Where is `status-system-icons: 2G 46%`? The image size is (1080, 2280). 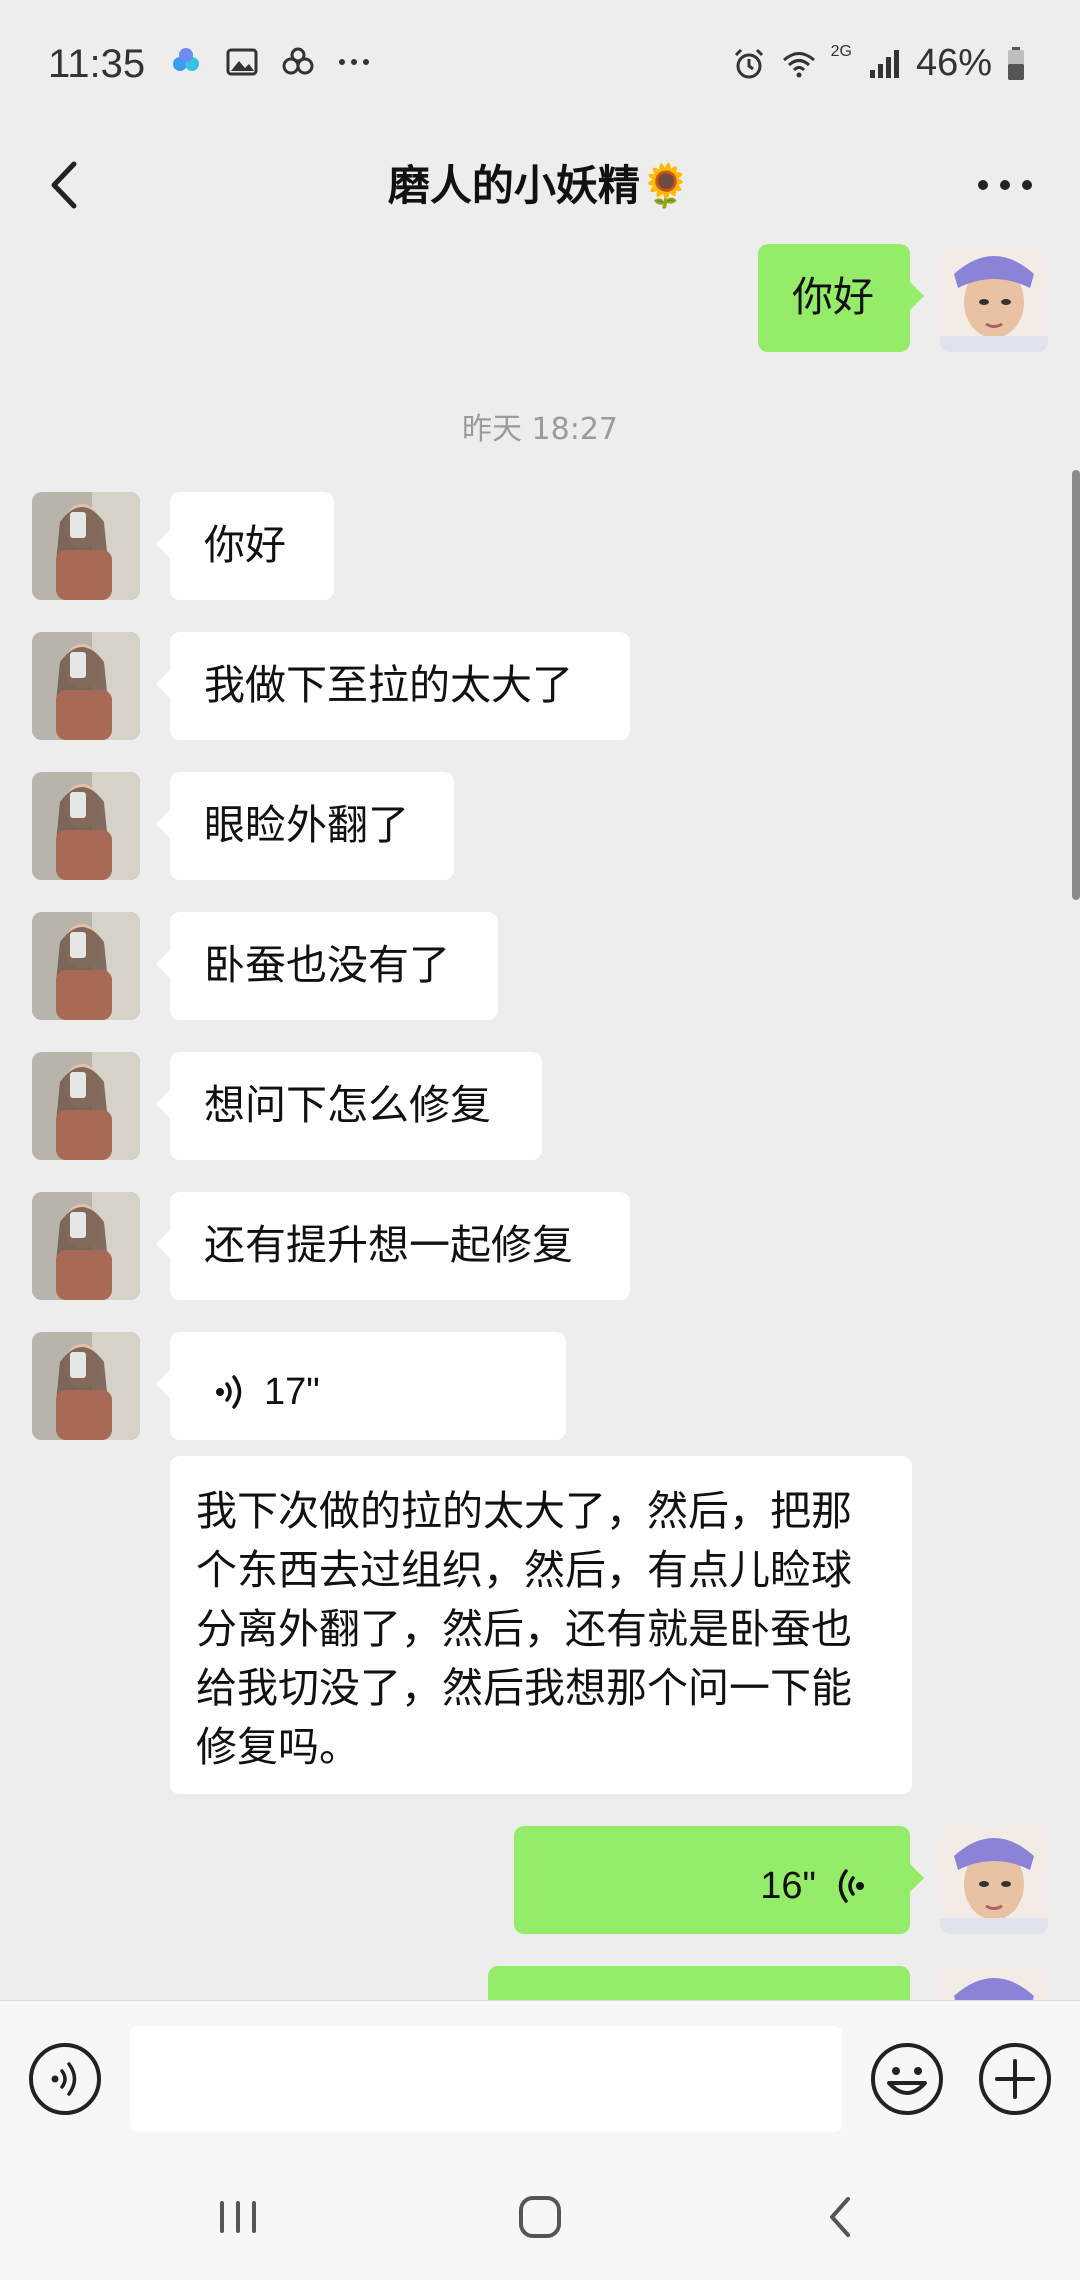 status-system-icons: 2G 46% is located at coordinates (878, 63).